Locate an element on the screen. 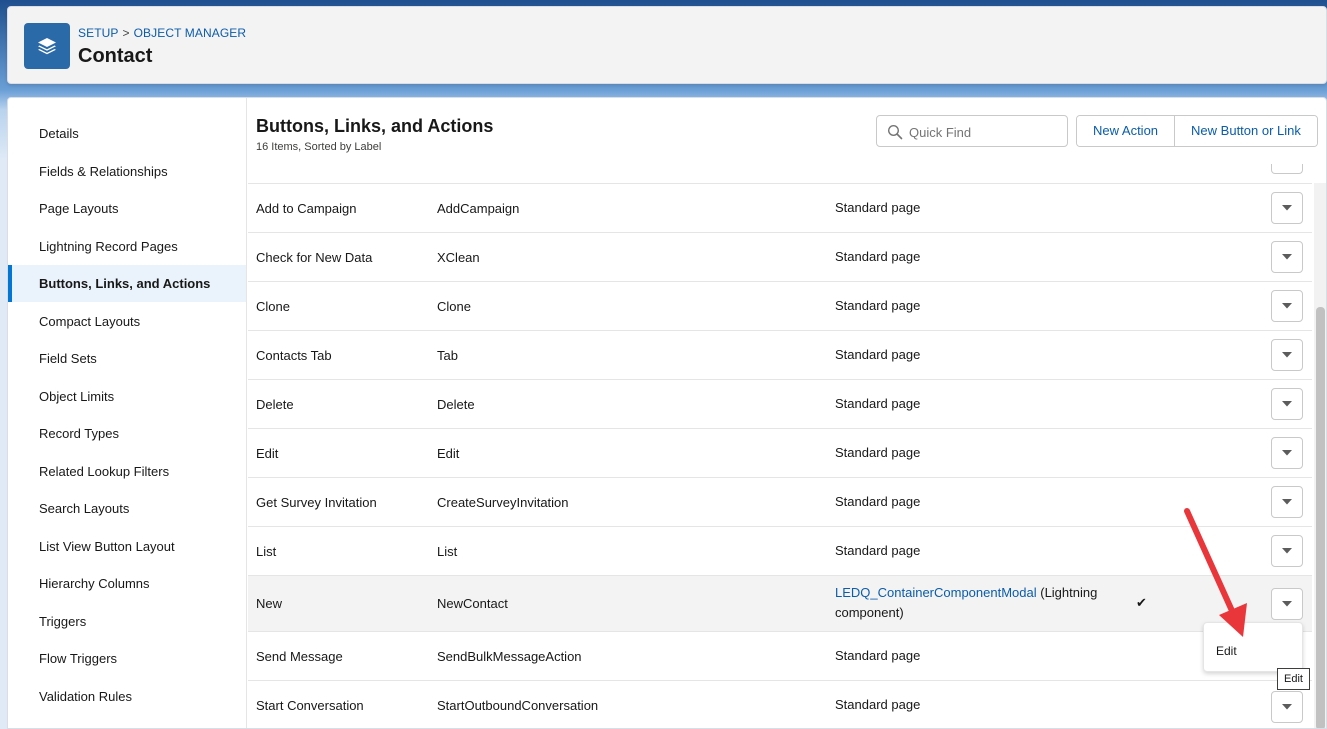 This screenshot has width=1327, height=729. table-row: Check for New Data XClean Standard page is located at coordinates (780, 257).